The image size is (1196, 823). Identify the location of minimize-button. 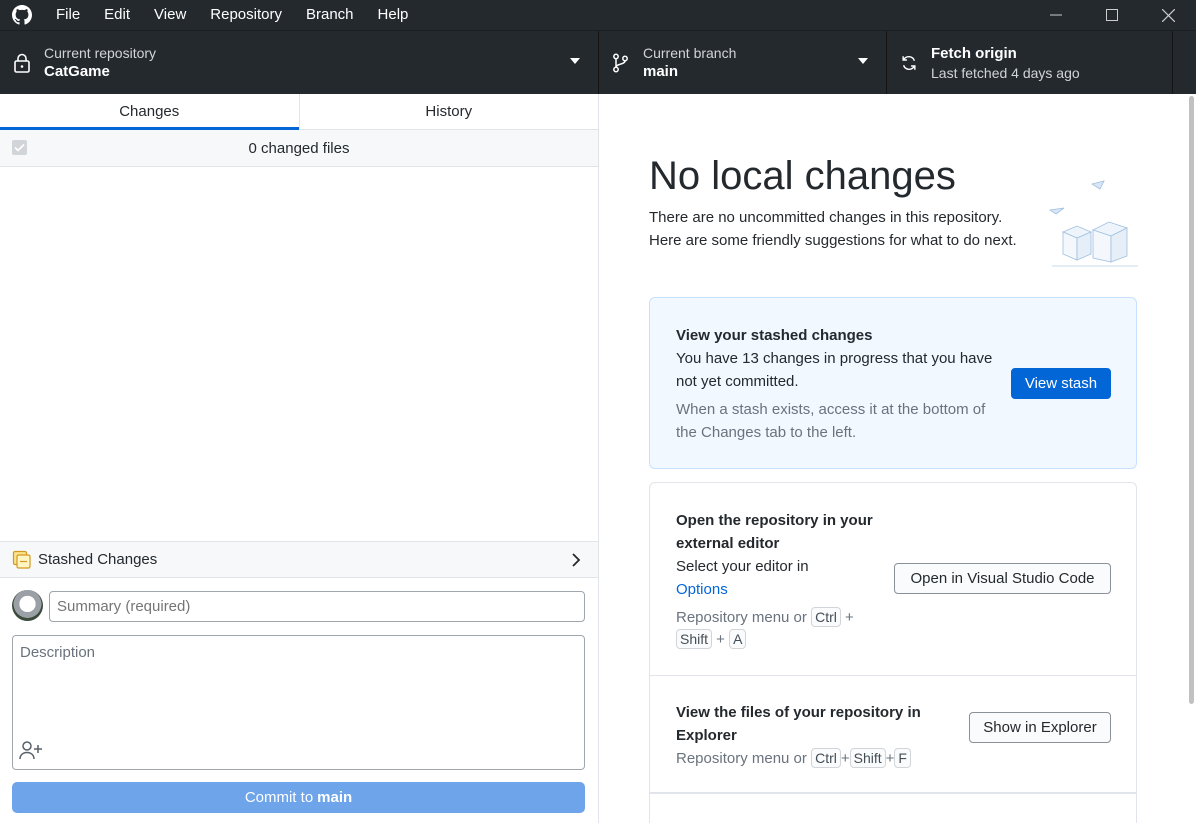
(1056, 15).